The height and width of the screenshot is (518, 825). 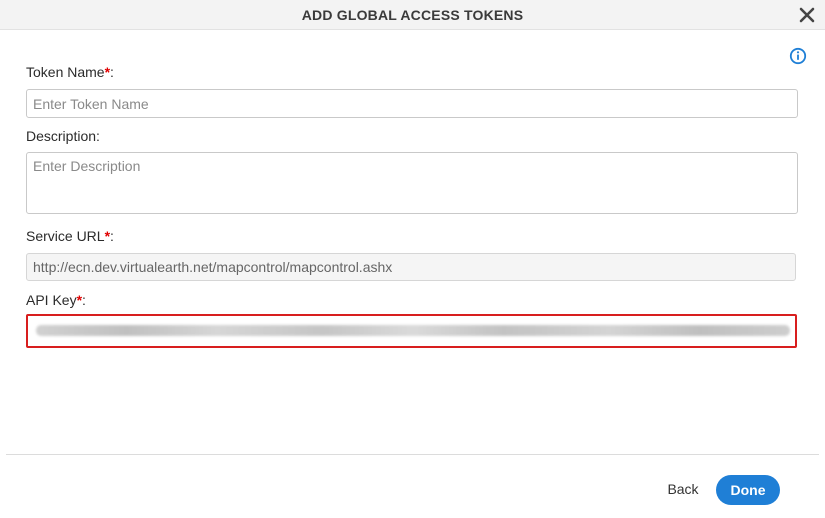 I want to click on dialog-titlebar: ADD GLOBAL ACCESS TOKENS, so click(x=412, y=15).